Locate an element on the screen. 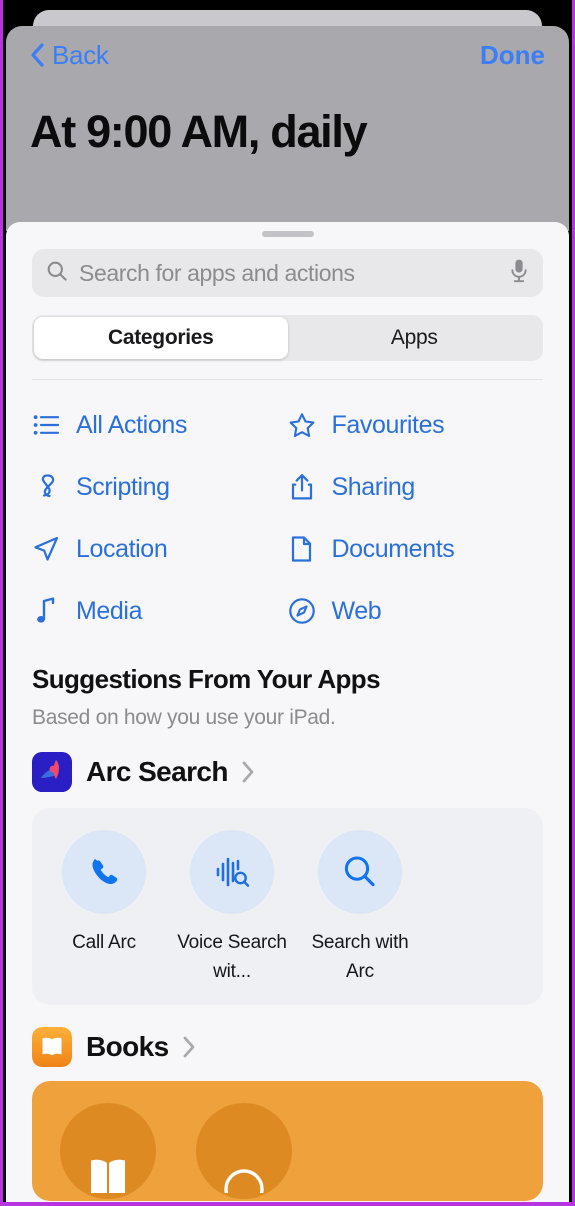  category-item-documents: Documents is located at coordinates (416, 549).